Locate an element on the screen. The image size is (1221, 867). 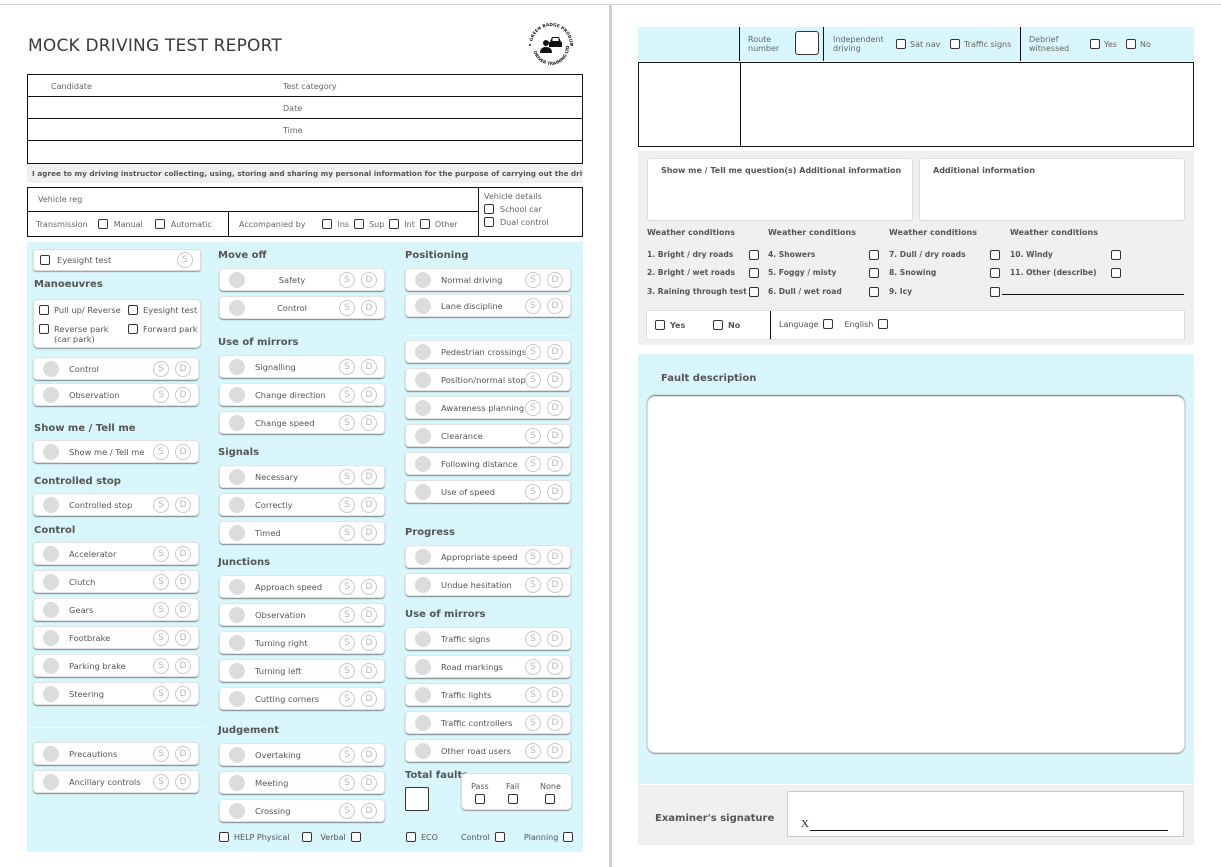
debrief-yes-checkbox is located at coordinates (1095, 44).